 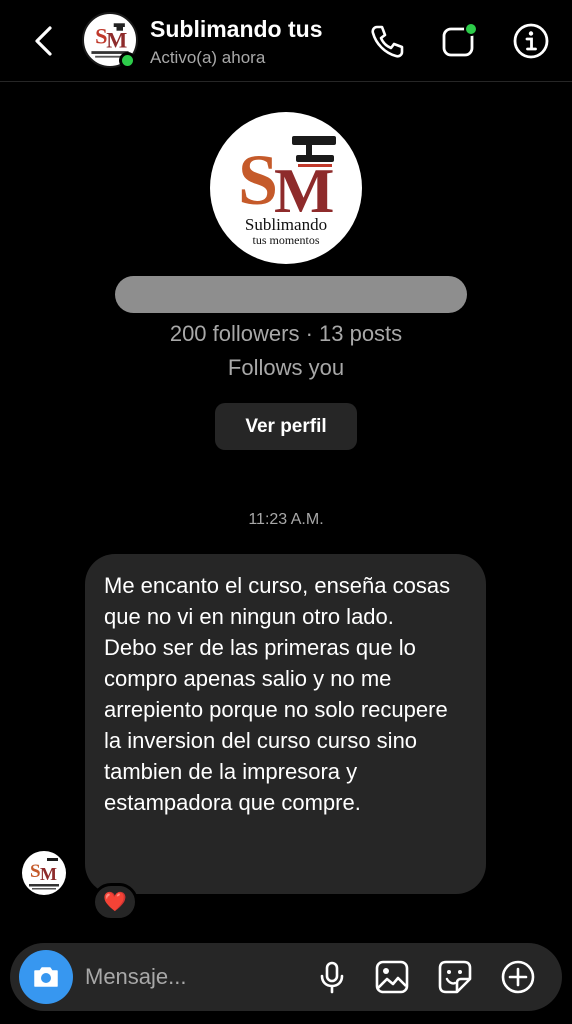 I want to click on redacted-username, so click(x=291, y=294).